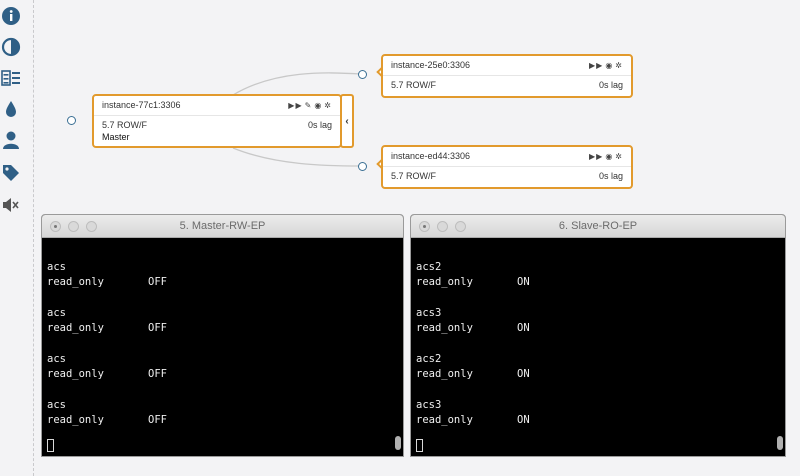 Image resolution: width=800 pixels, height=476 pixels. What do you see at coordinates (11, 173) in the screenshot?
I see `tag-icon` at bounding box center [11, 173].